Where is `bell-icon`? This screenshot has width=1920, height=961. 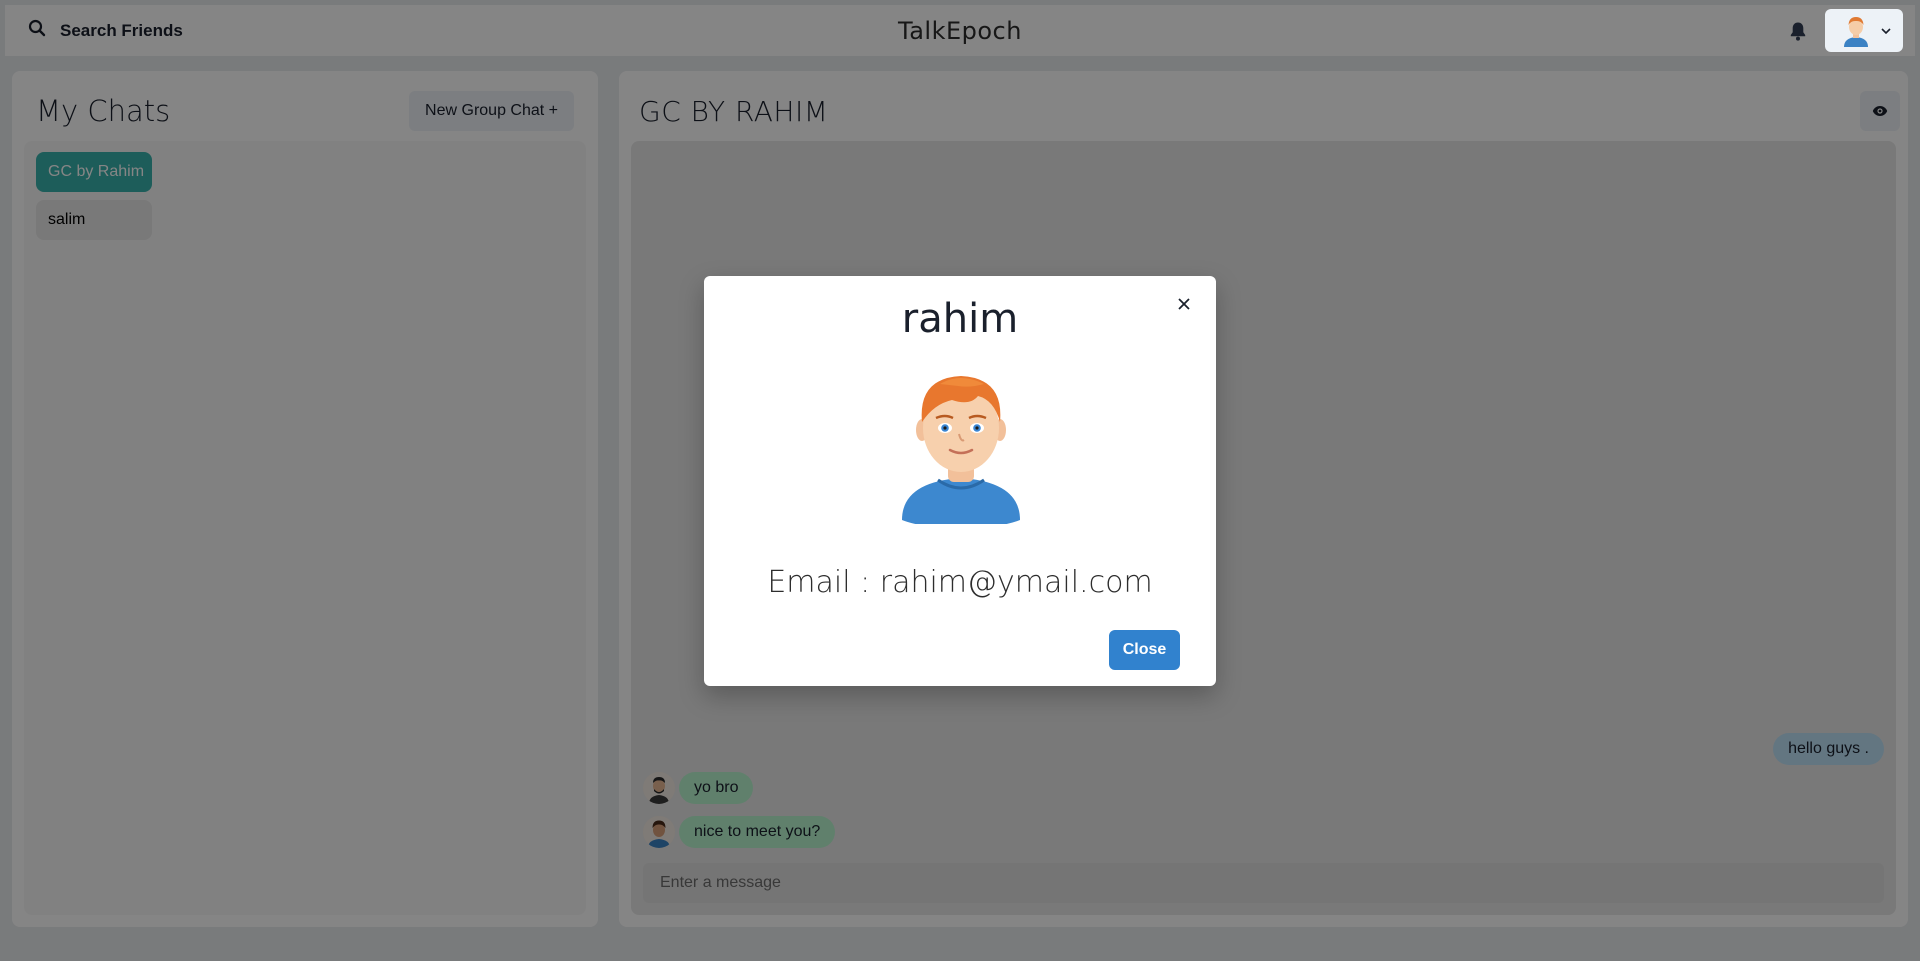
bell-icon is located at coordinates (1798, 31).